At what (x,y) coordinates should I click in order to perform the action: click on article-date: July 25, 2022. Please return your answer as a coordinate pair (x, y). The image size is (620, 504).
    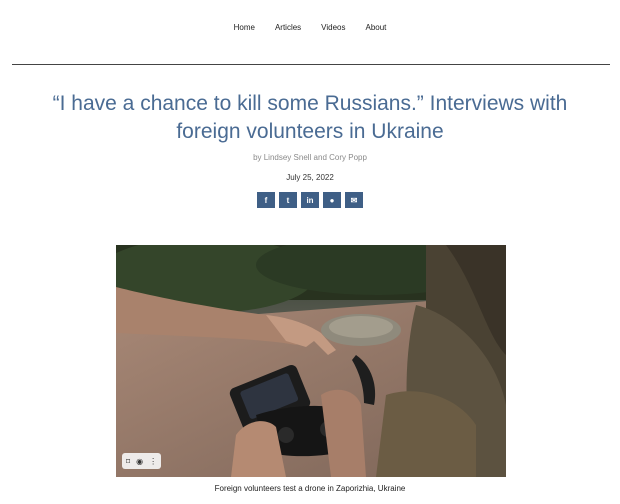
    Looking at the image, I should click on (310, 177).